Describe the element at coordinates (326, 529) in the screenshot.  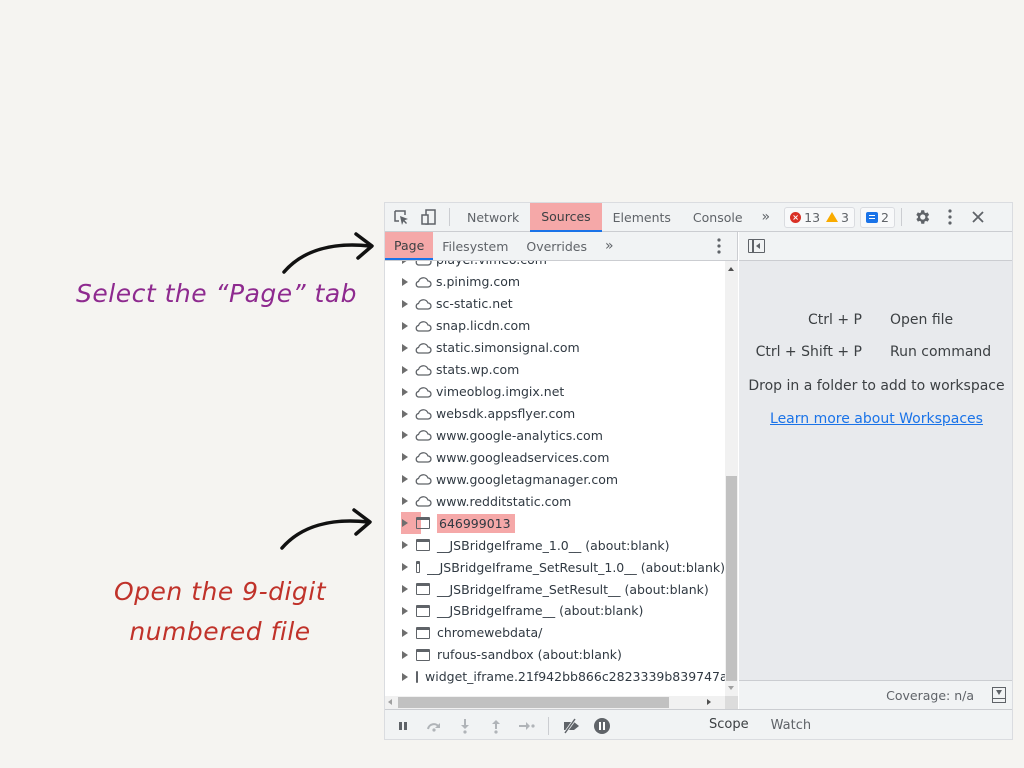
I see `arrow-to-numbered-file-icon` at that location.